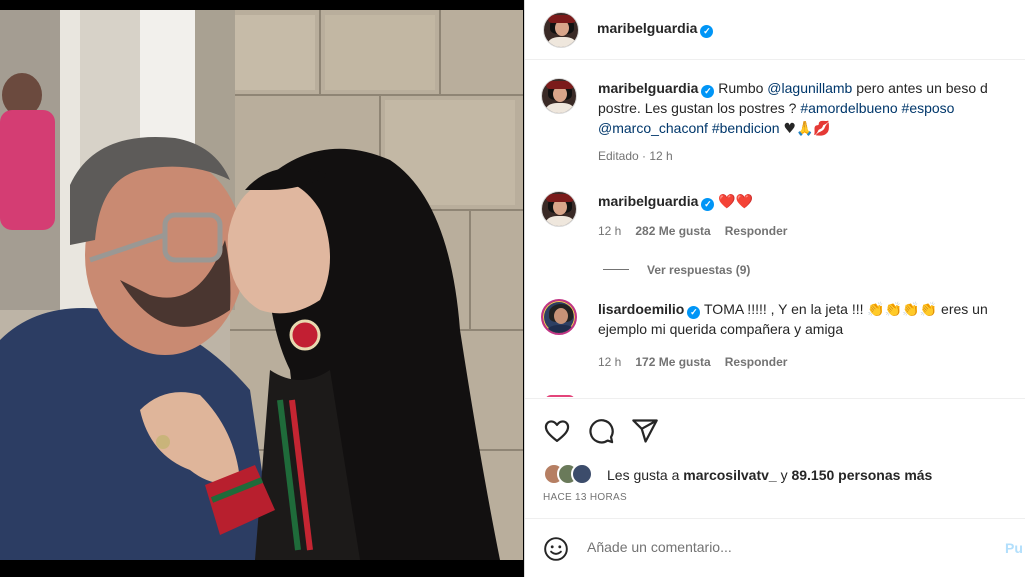 Image resolution: width=1025 pixels, height=577 pixels. Describe the element at coordinates (561, 30) in the screenshot. I see `author-avatar` at that location.